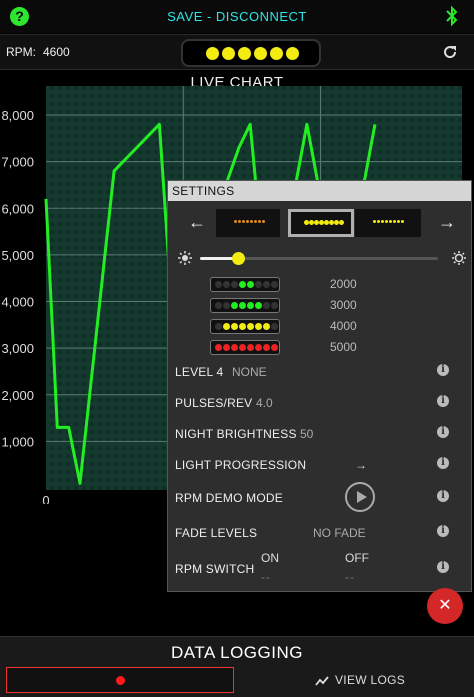 This screenshot has width=474, height=697. What do you see at coordinates (319, 258) in the screenshot?
I see `brightness-slider` at bounding box center [319, 258].